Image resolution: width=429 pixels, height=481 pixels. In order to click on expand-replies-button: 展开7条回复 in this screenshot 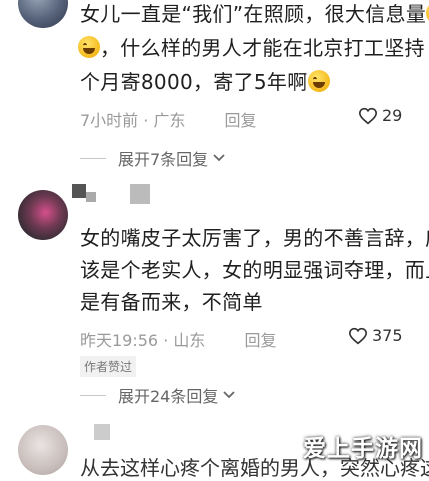, I will do `click(153, 158)`.